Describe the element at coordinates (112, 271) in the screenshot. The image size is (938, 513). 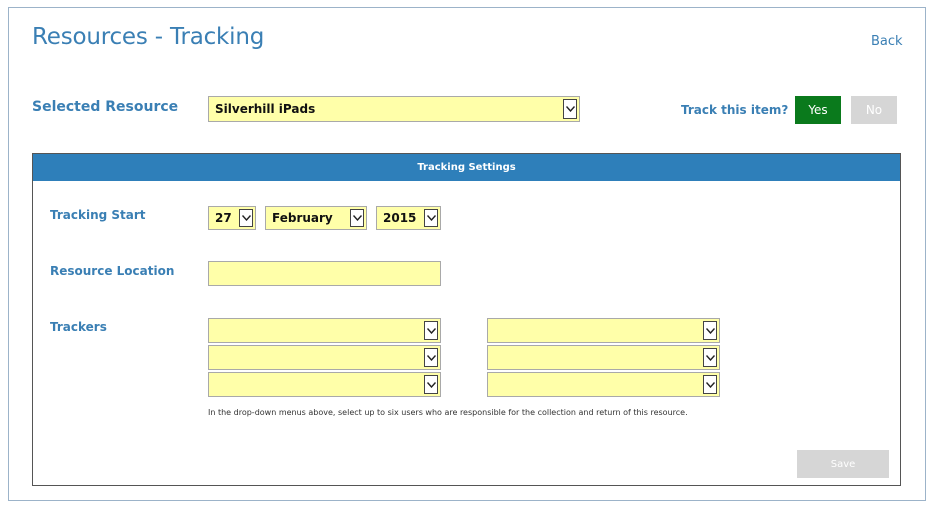
I see `resource-location-label: Resource Location` at that location.